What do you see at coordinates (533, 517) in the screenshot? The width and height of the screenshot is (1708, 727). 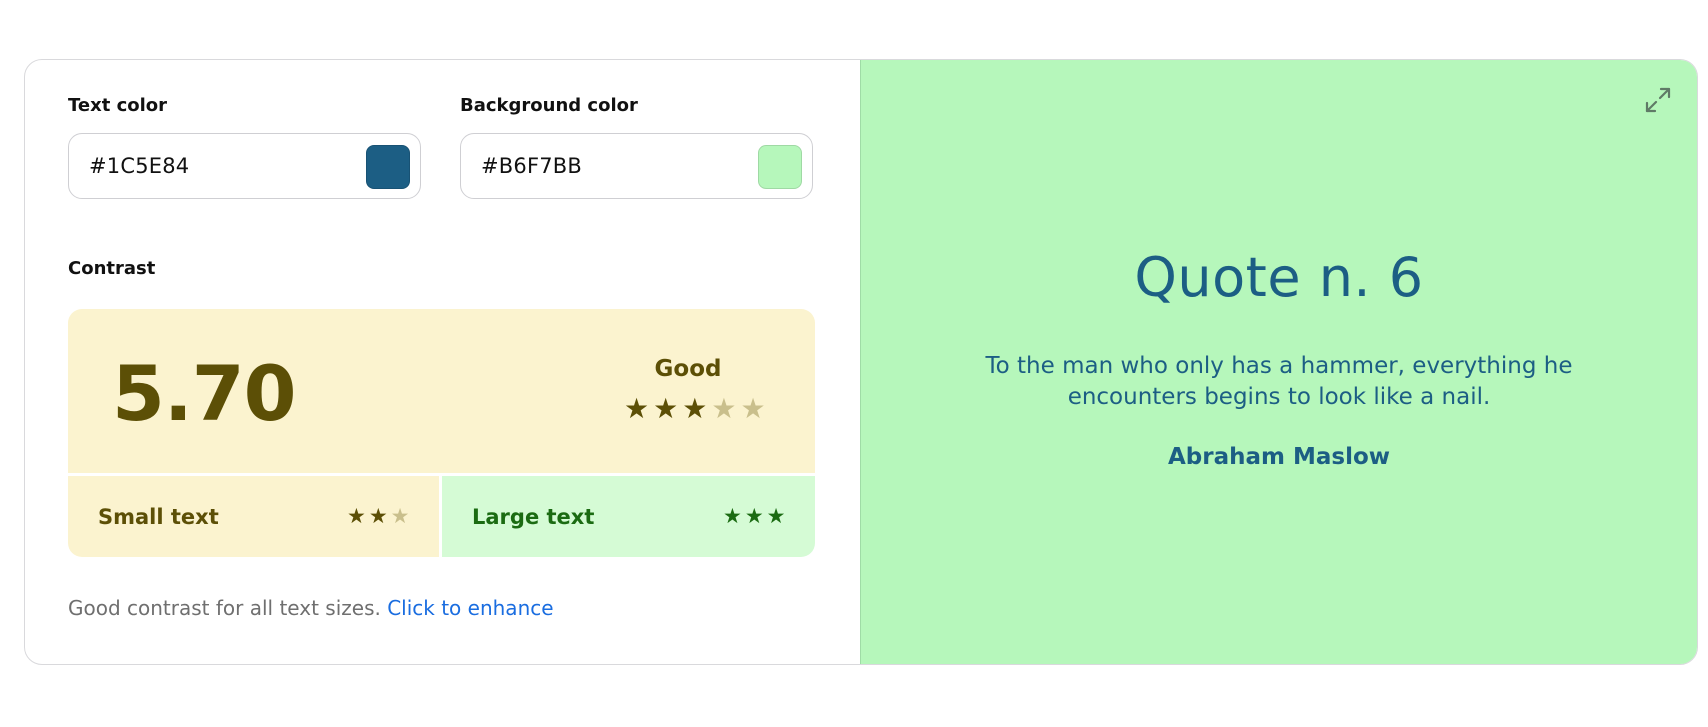 I see `large-text-label: Large text` at bounding box center [533, 517].